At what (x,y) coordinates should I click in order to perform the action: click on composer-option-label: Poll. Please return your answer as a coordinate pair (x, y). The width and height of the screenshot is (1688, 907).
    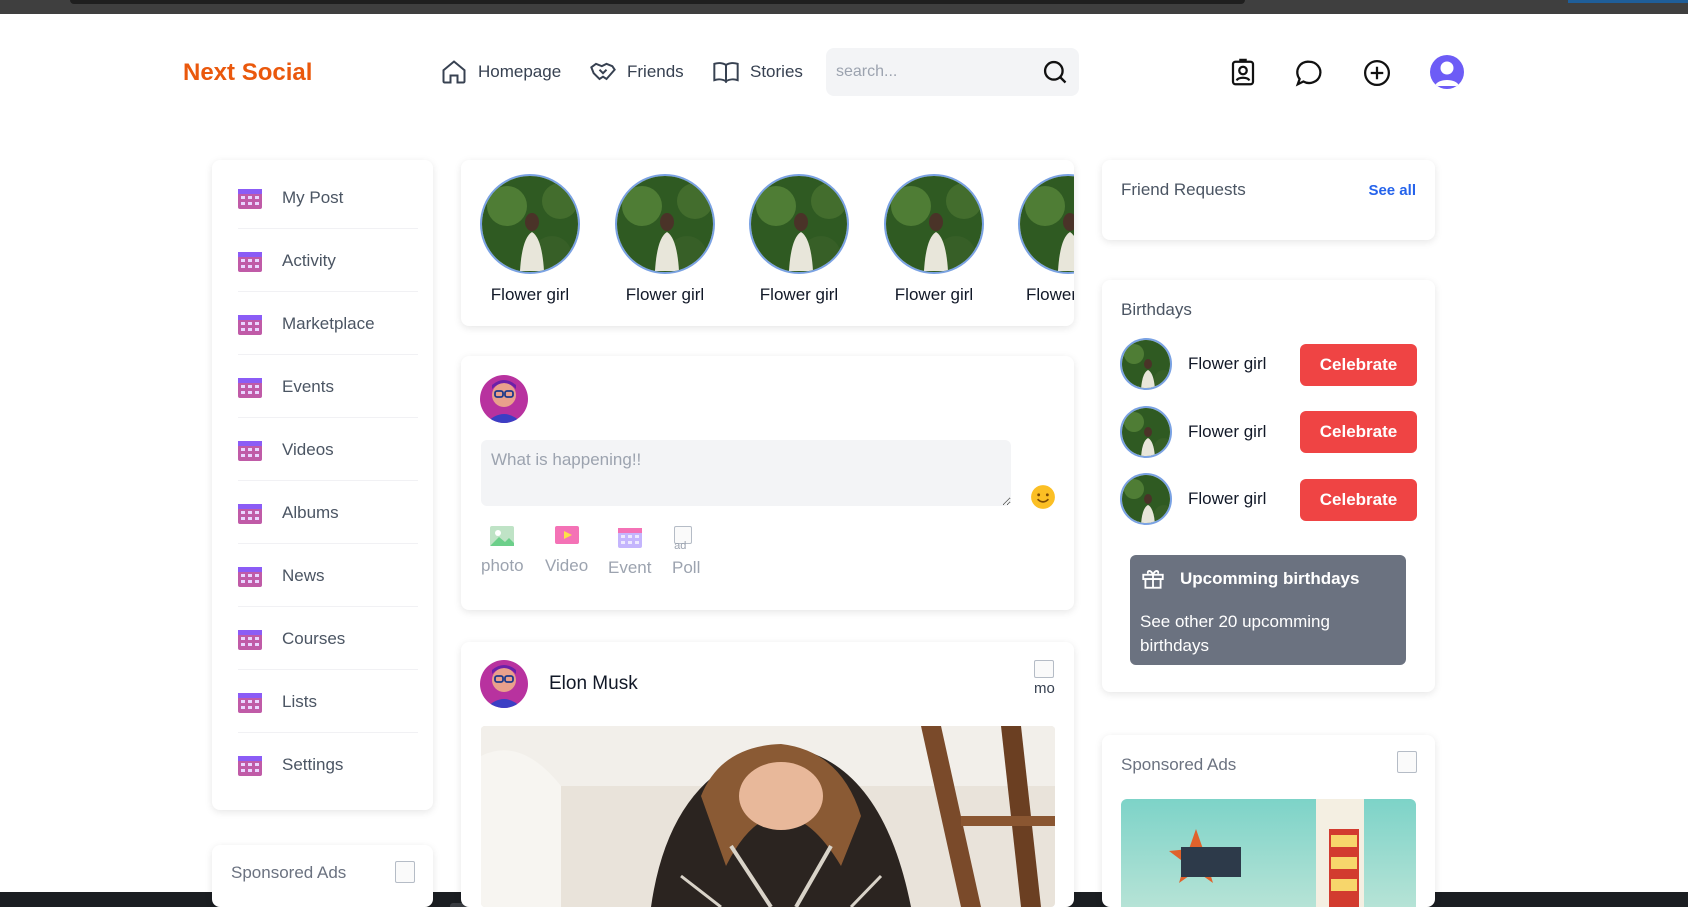
    Looking at the image, I should click on (686, 567).